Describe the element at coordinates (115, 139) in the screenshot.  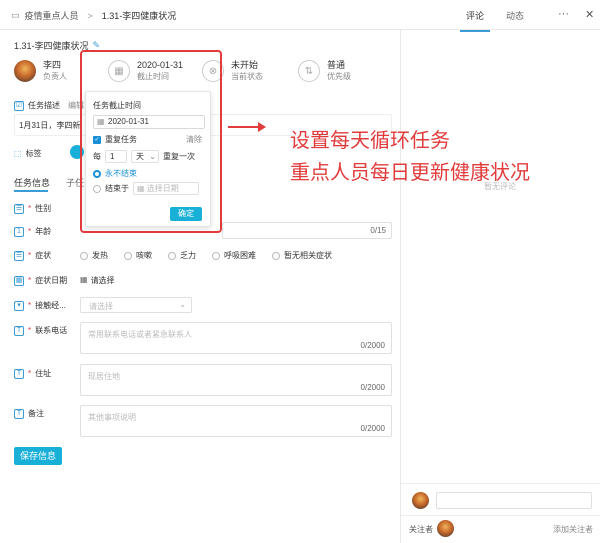
I see `repeat-task-row: ✓ 重复任务` at that location.